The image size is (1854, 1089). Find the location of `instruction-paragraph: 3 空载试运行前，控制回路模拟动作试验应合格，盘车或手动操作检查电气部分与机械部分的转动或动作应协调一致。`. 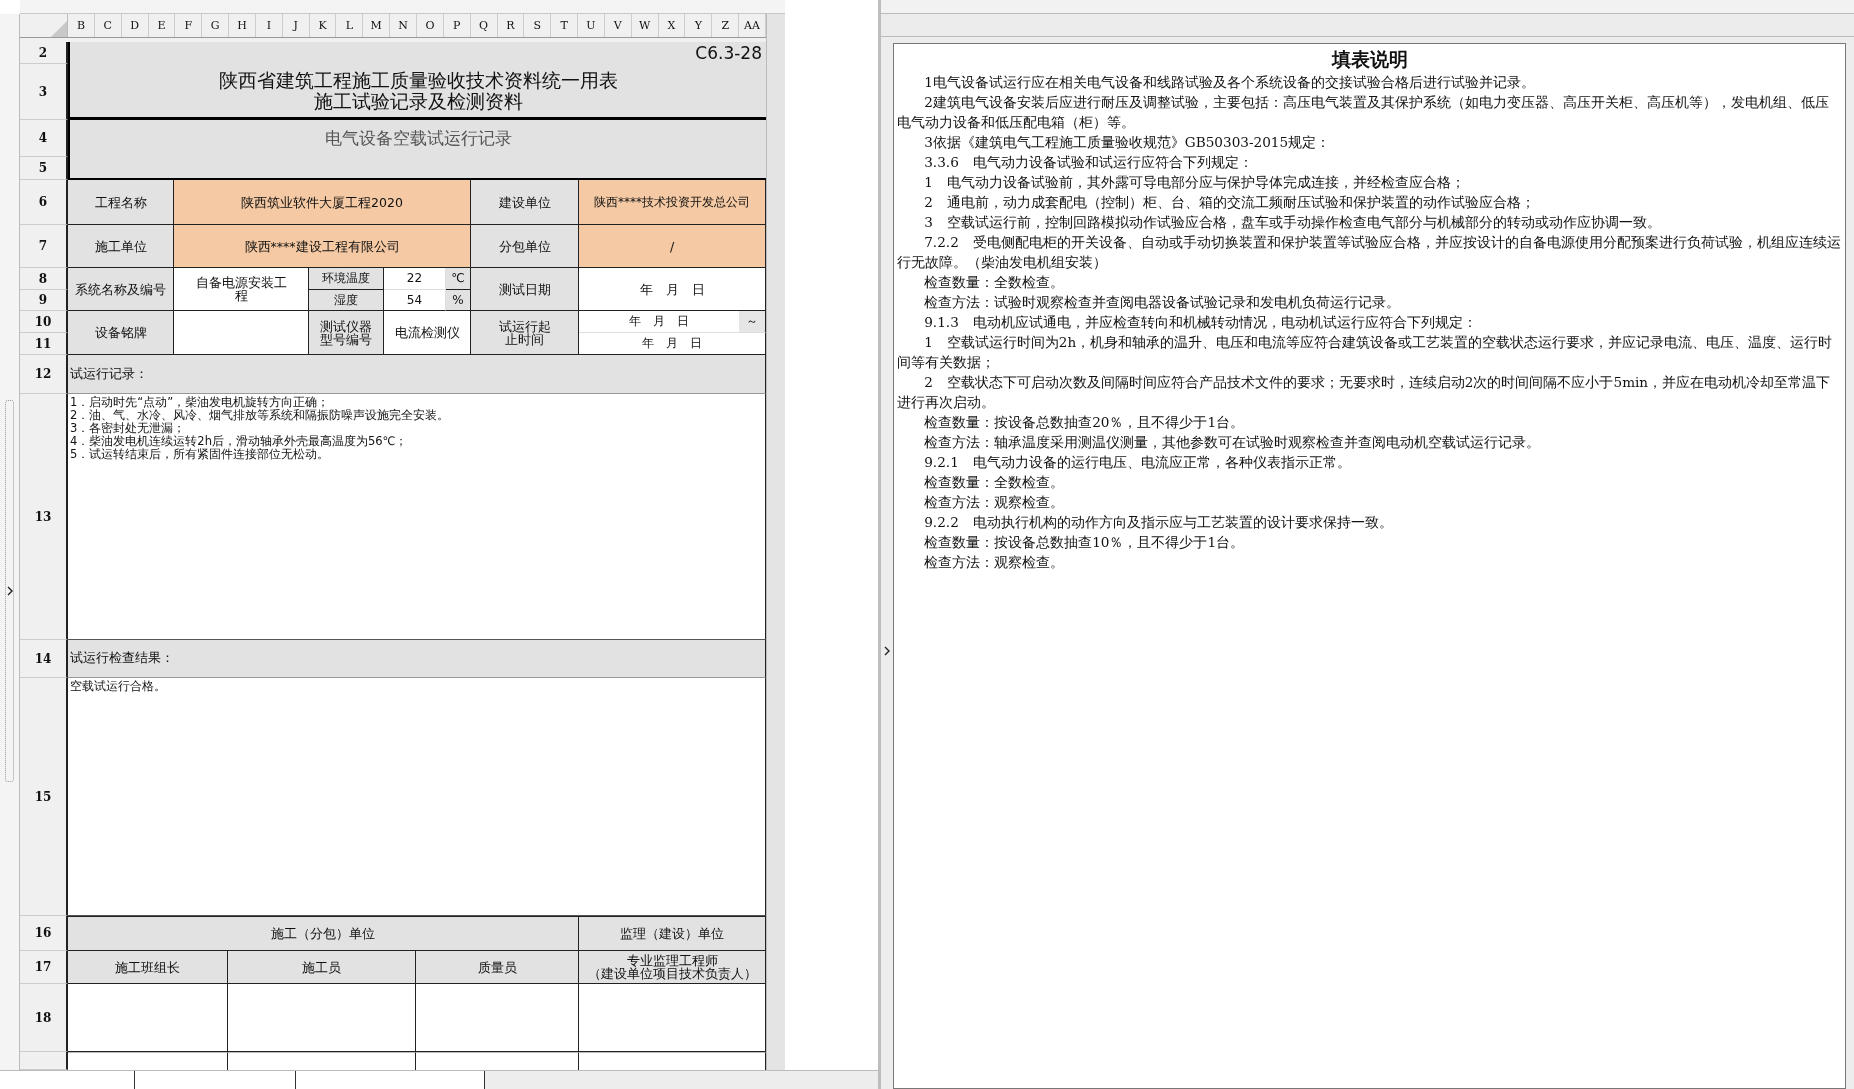

instruction-paragraph: 3 空载试运行前，控制回路模拟动作试验应合格，盘车或手动操作检查电气部分与机械部分的转动或动作应协调一致。 is located at coordinates (1292, 222).